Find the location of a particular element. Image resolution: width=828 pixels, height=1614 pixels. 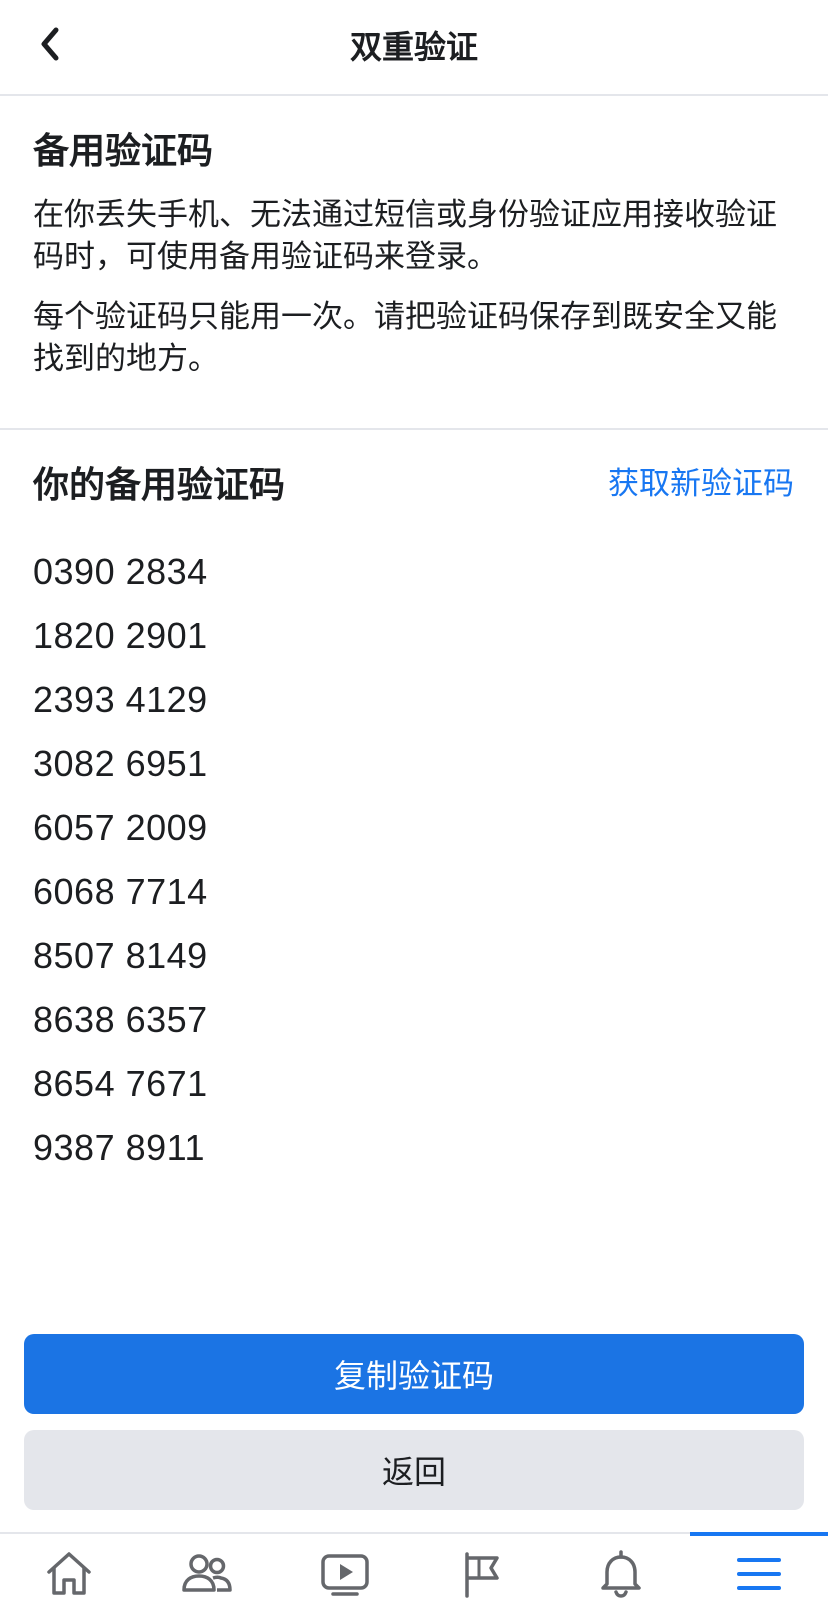

menu-icon is located at coordinates (759, 1574).